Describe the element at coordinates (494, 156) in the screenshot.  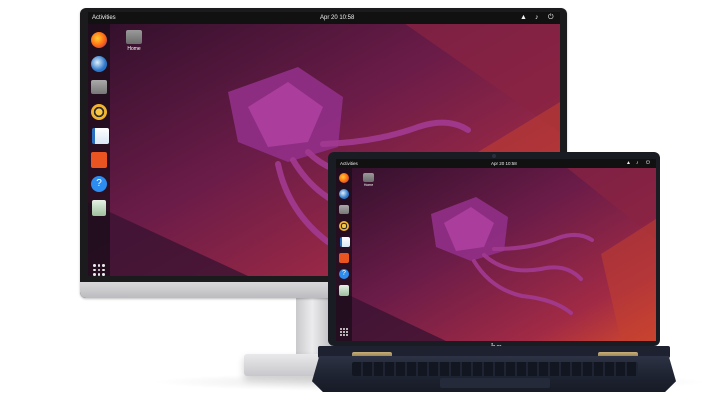
I see `webcam` at that location.